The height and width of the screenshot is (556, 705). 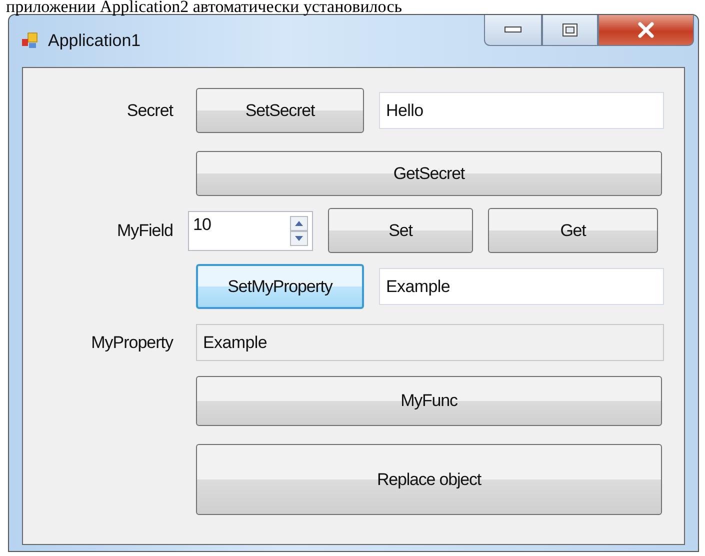 I want to click on close-button, so click(x=646, y=30).